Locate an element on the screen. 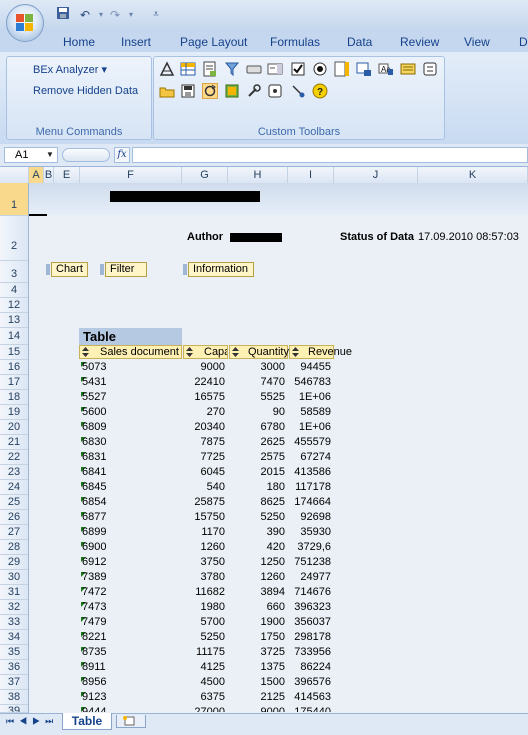 Image resolution: width=528 pixels, height=735 pixels. web-item-icon is located at coordinates (364, 69).